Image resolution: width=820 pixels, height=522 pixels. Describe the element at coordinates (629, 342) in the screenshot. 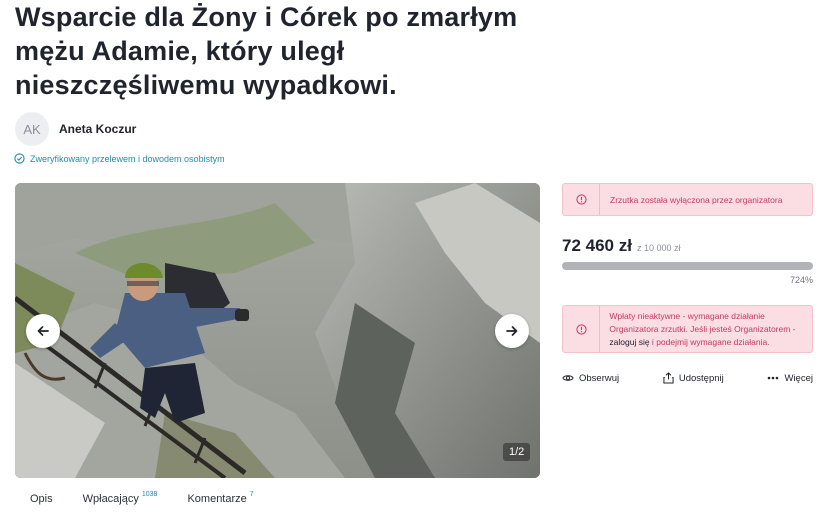

I see `login-link: zaloguj się` at that location.